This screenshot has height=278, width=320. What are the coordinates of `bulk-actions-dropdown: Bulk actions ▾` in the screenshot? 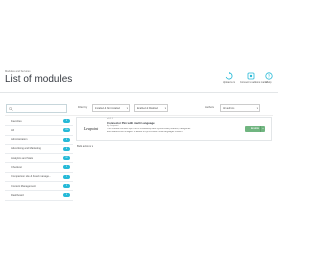 It's located at (85, 146).